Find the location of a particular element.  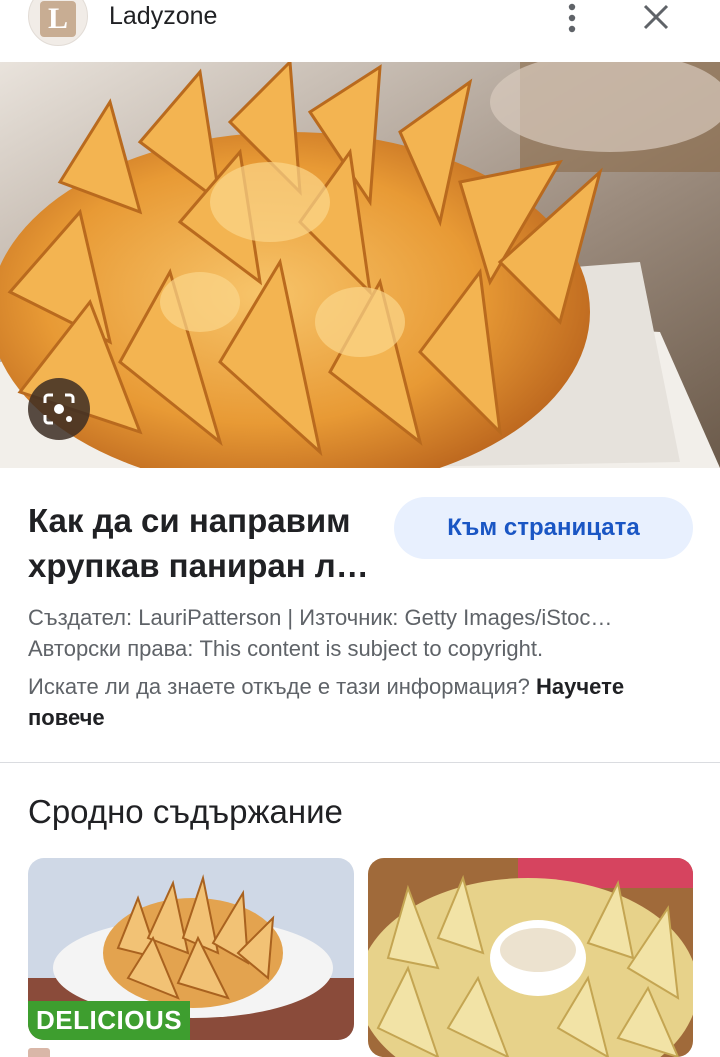

site-logo: L is located at coordinates (58, 23).